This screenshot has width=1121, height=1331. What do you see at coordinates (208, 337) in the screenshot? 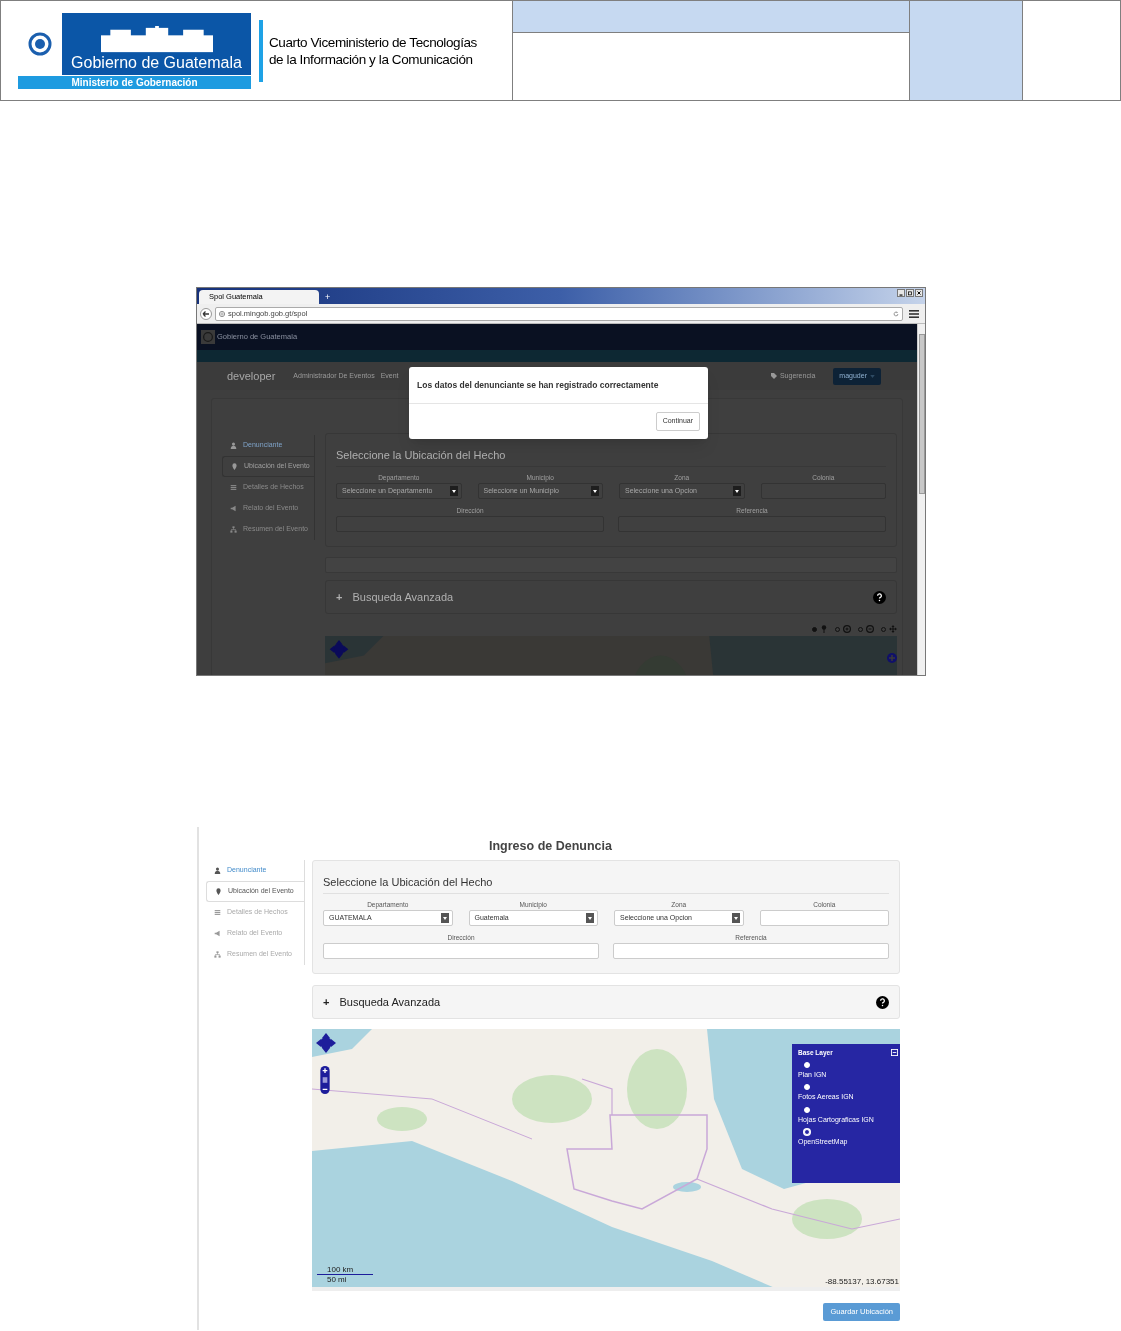
I see `emblem-icon` at bounding box center [208, 337].